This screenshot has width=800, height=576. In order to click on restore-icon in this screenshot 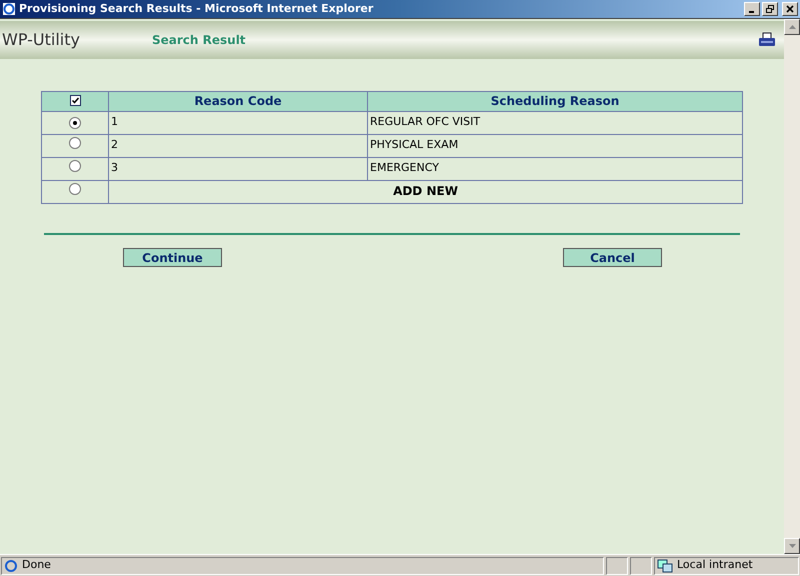, I will do `click(770, 9)`.